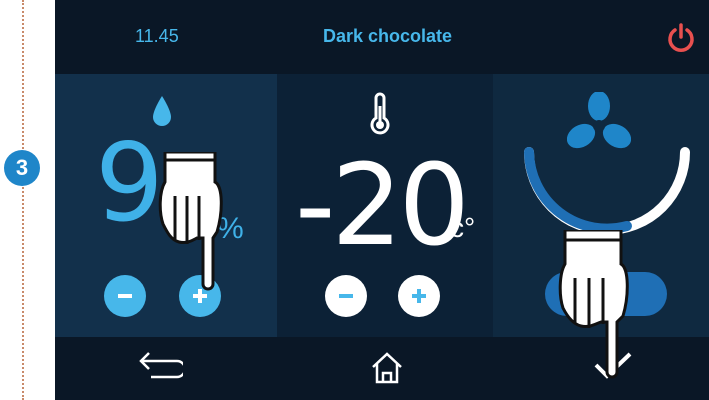 The width and height of the screenshot is (709, 400). Describe the element at coordinates (388, 36) in the screenshot. I see `program-title: Dark chocolate` at that location.